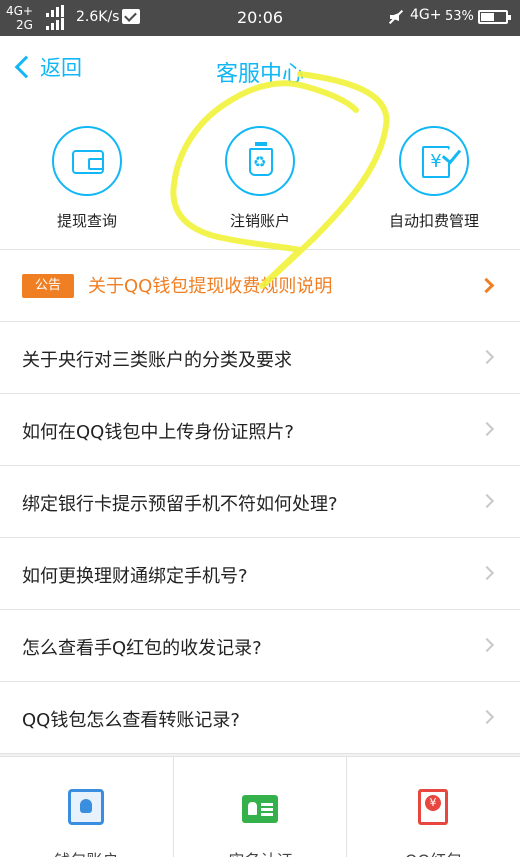 This screenshot has width=520, height=857. I want to click on faq-question: 如何在QQ钱包中上传身份证照片?, so click(158, 432).